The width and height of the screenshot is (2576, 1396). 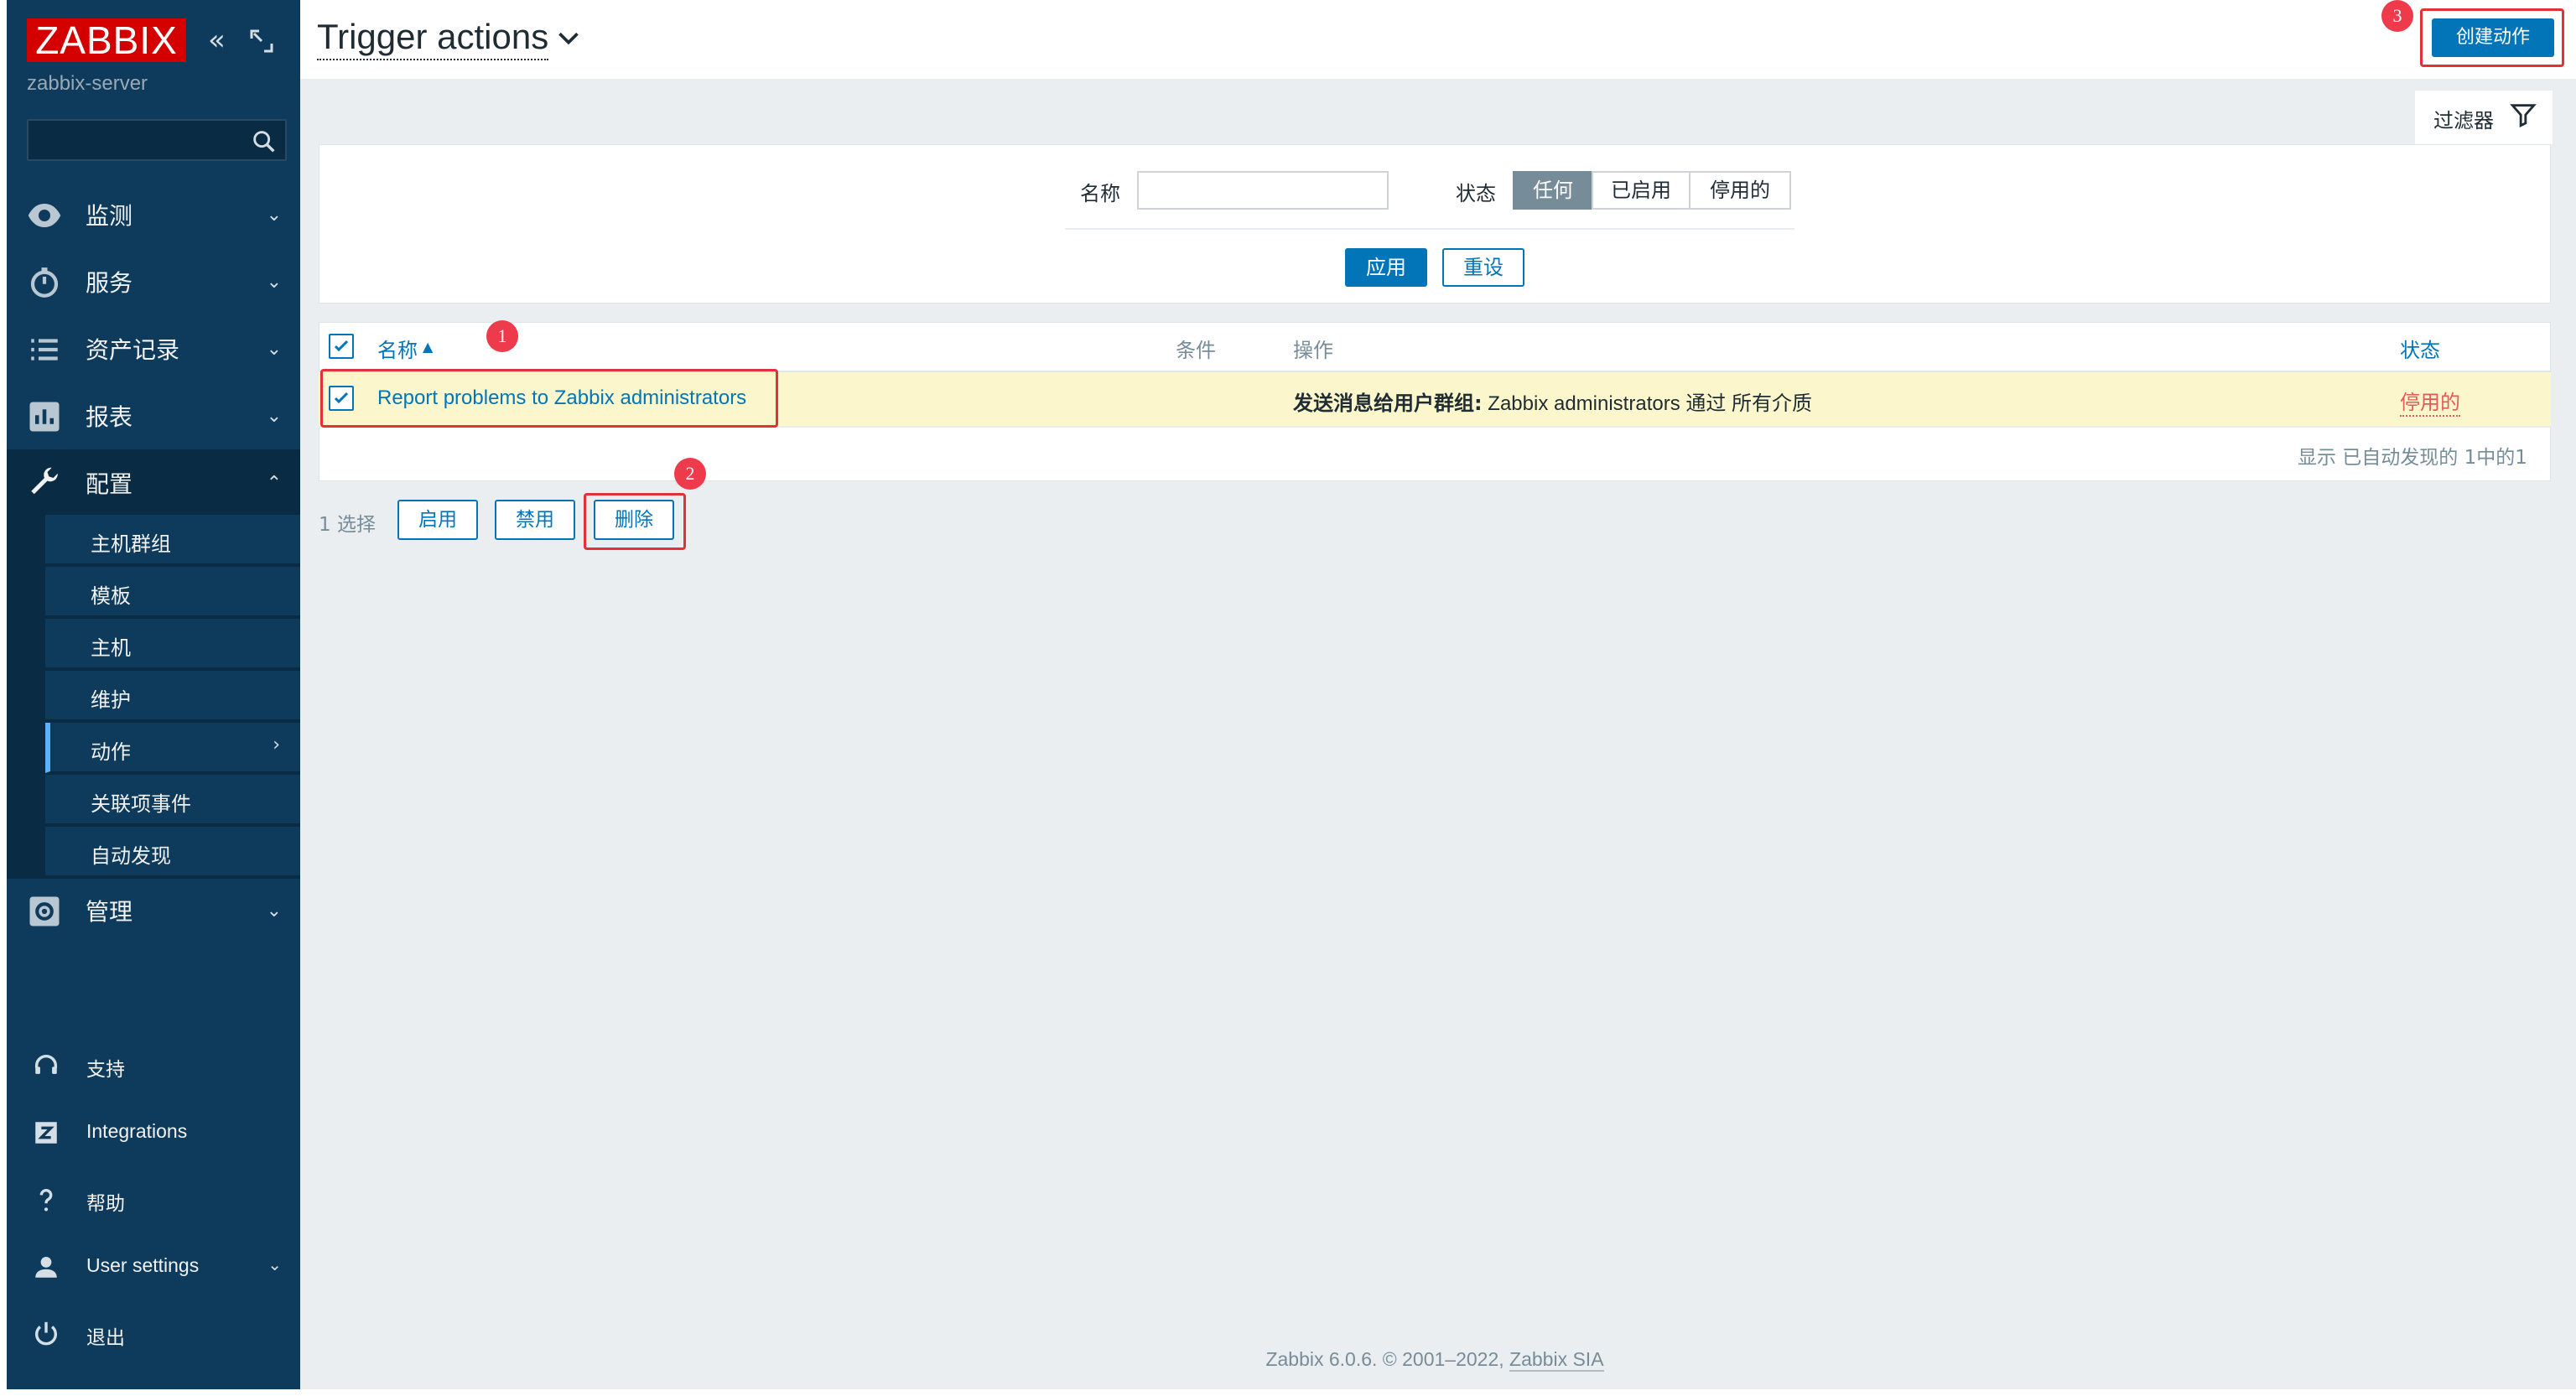 I want to click on menu-support: 支持, so click(x=153, y=1065).